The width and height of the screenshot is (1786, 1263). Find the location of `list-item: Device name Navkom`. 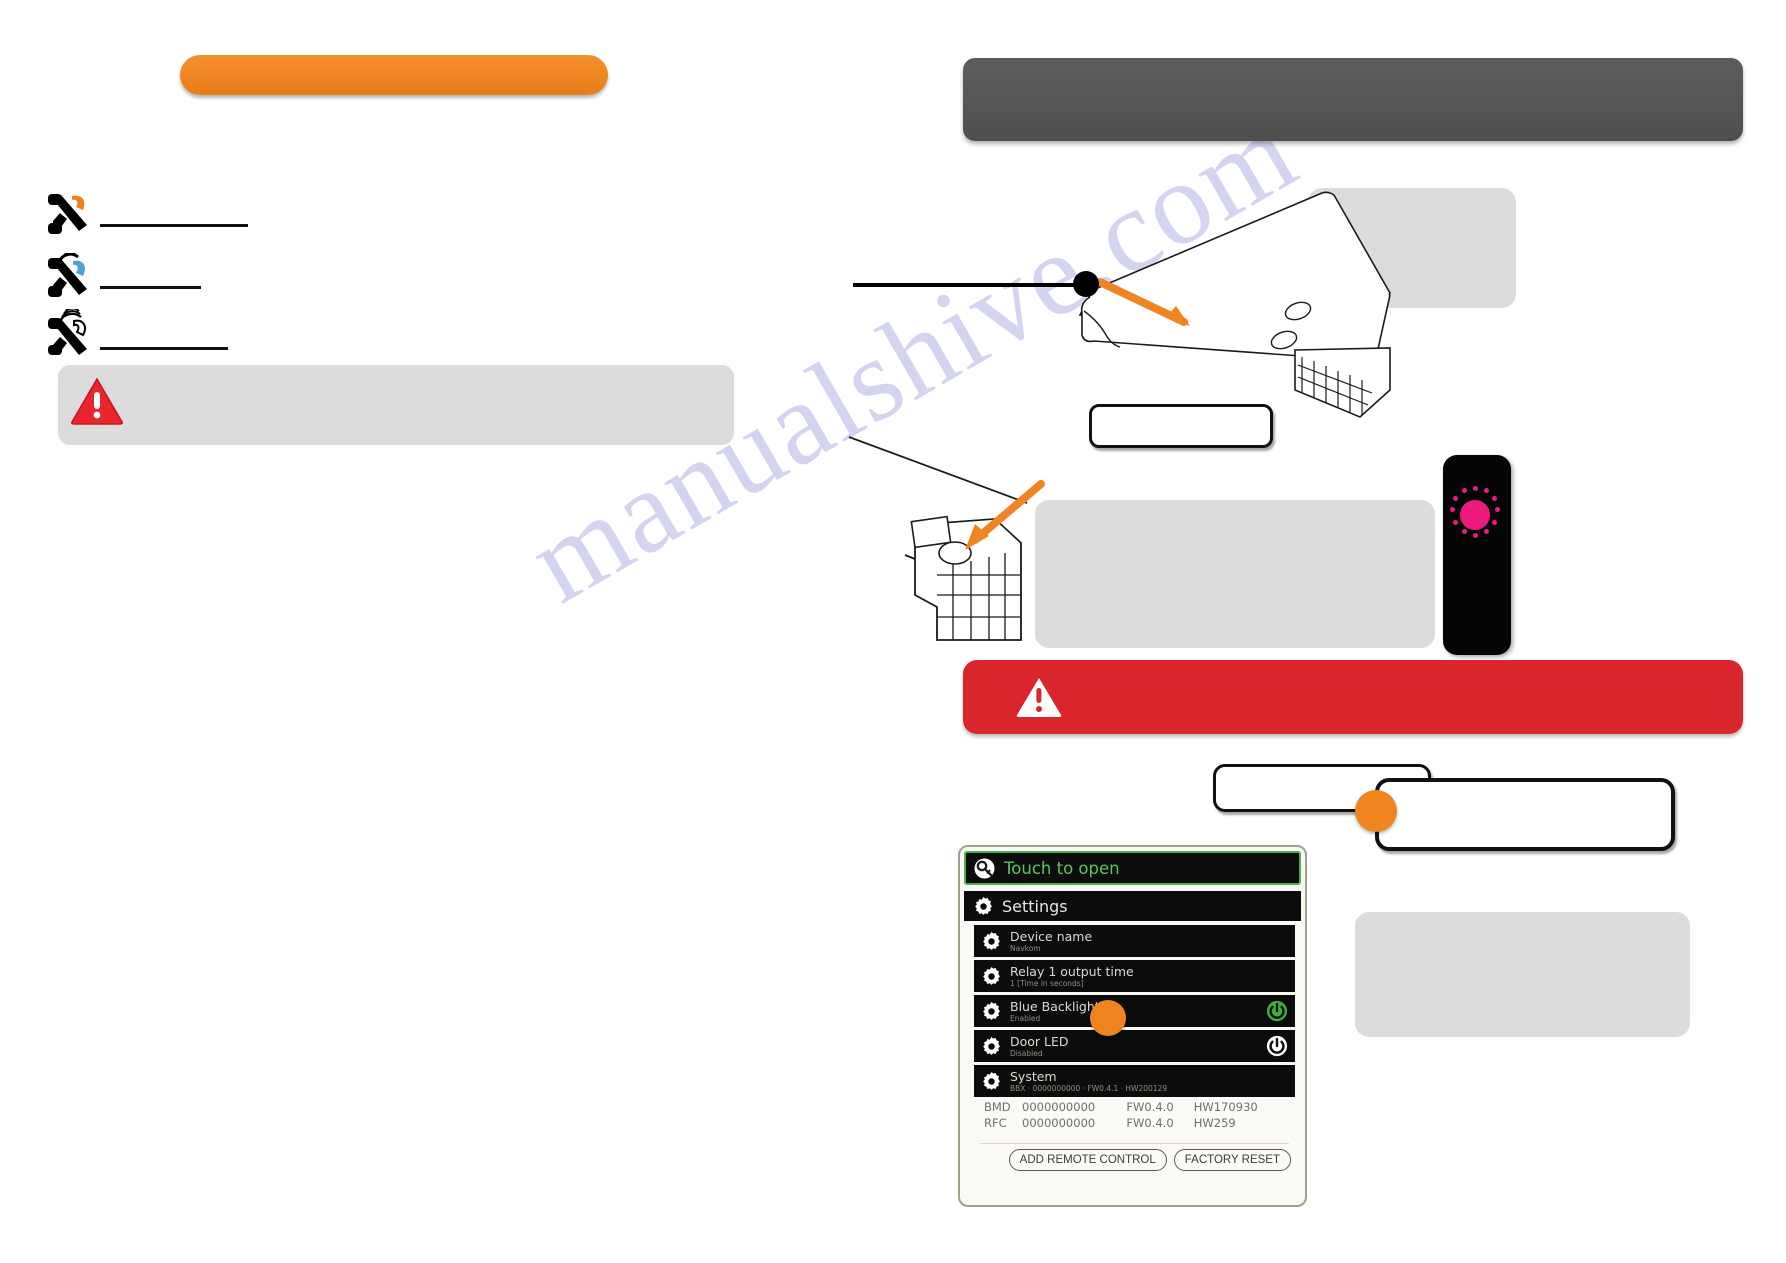

list-item: Device name Navkom is located at coordinates (1134, 941).